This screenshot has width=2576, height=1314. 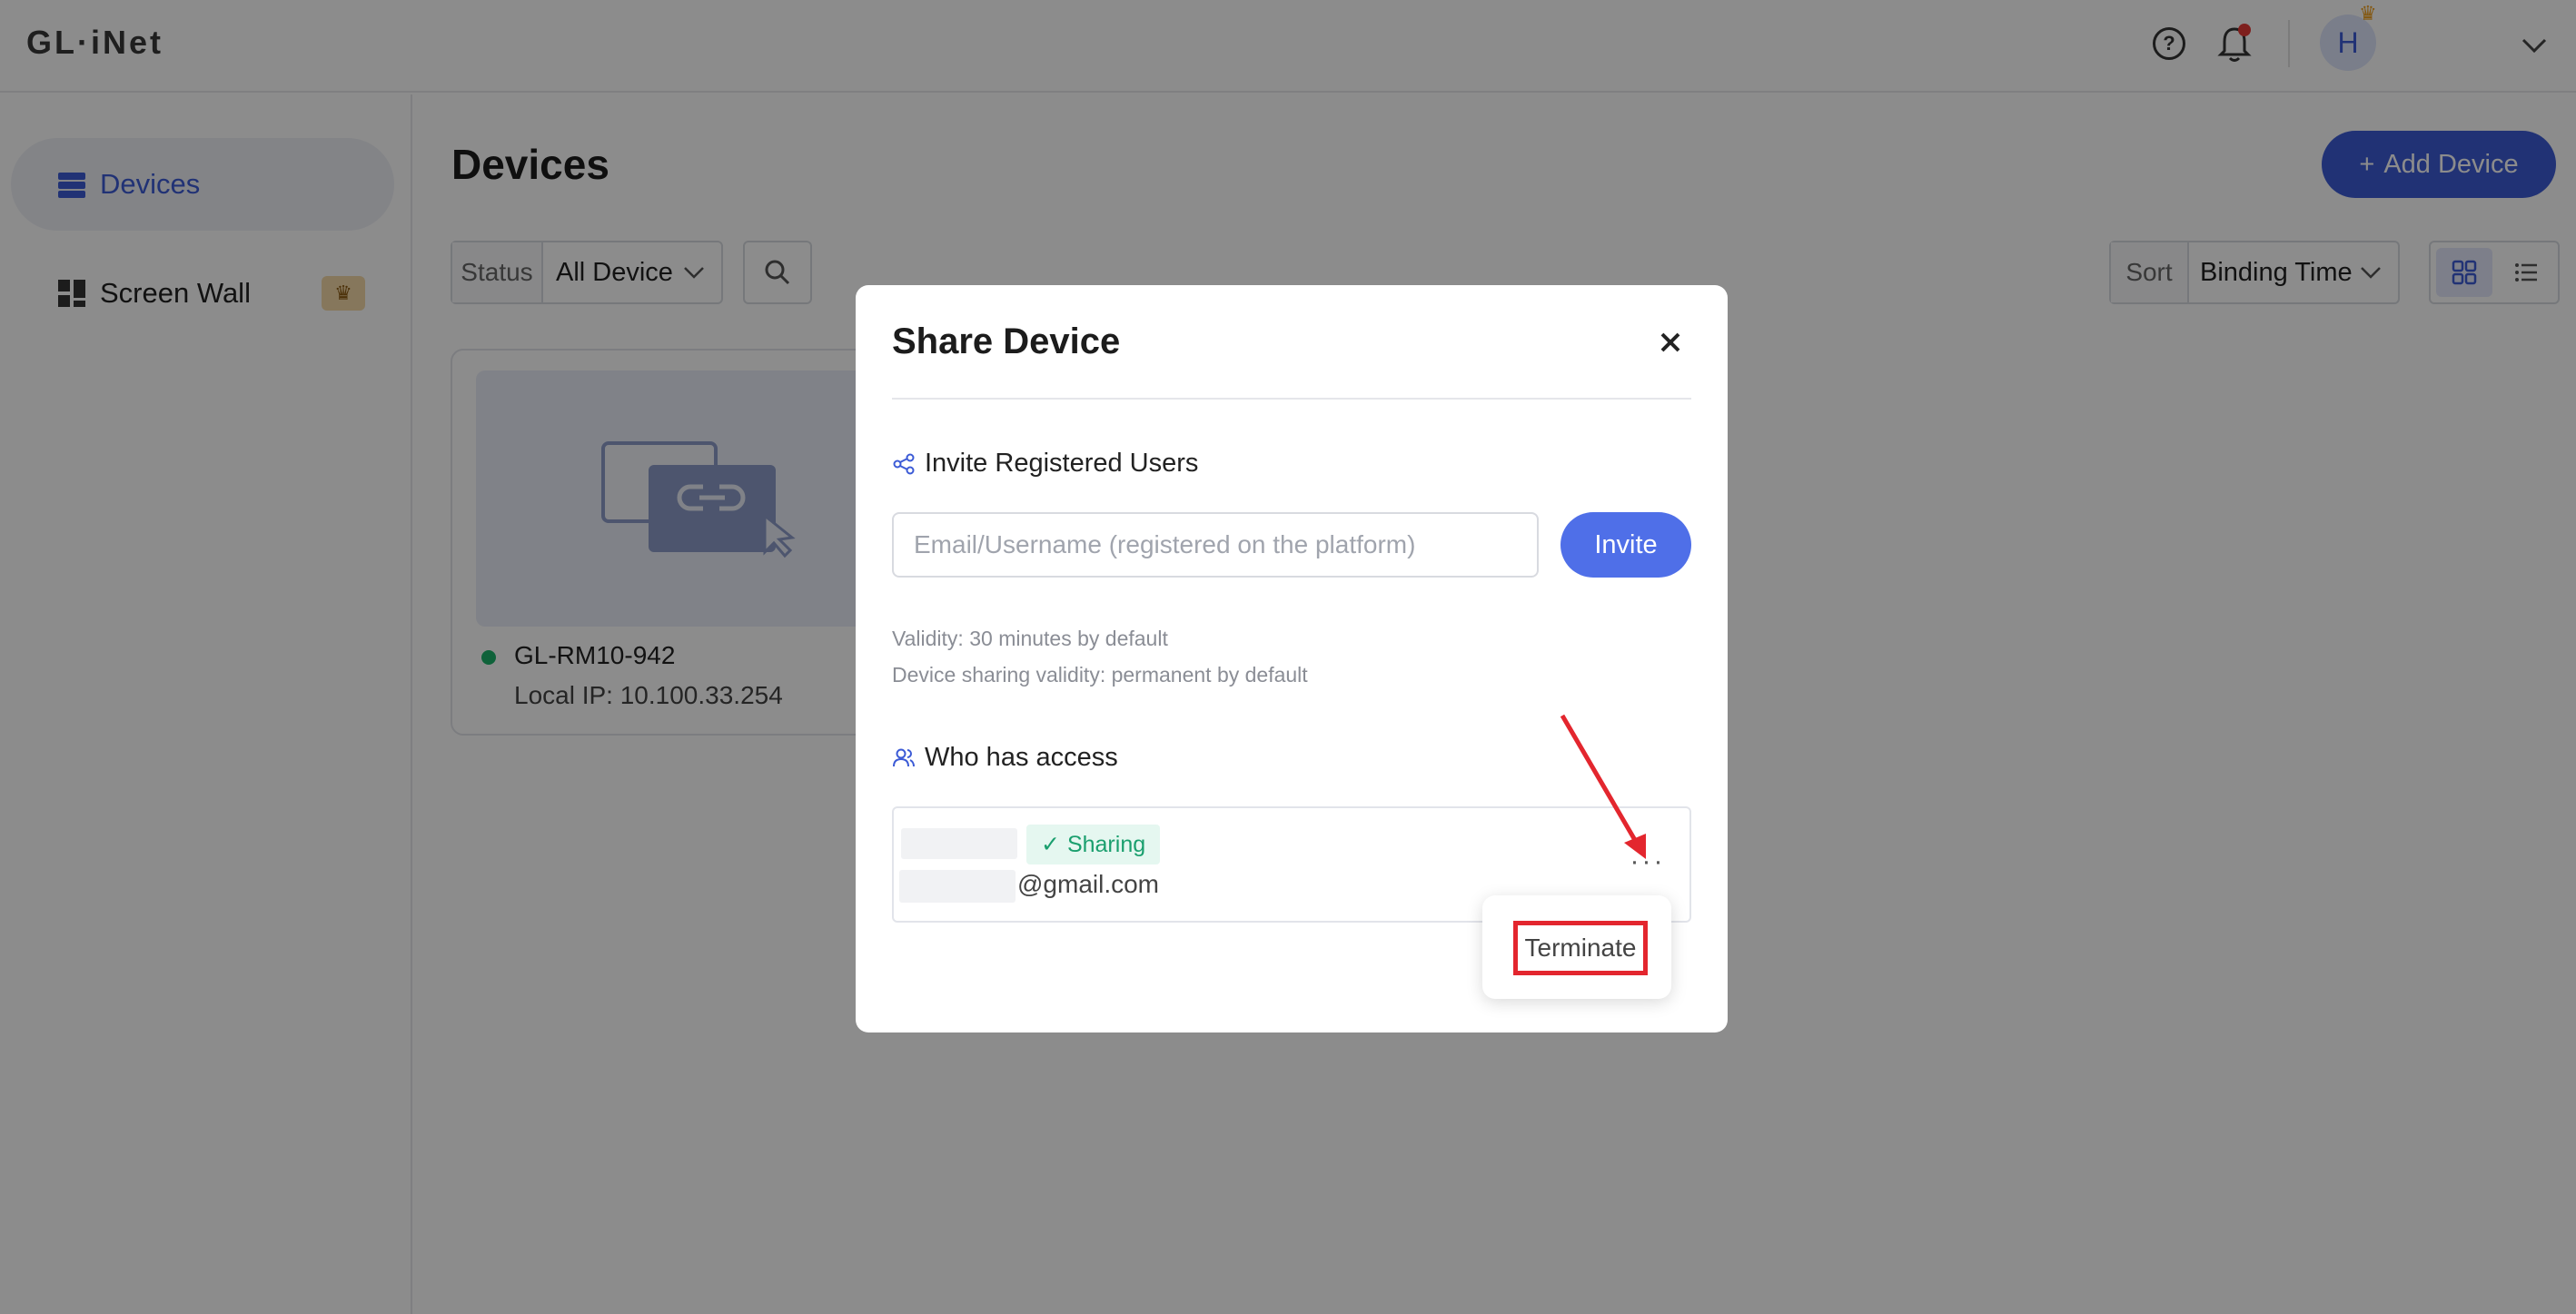 What do you see at coordinates (1030, 638) in the screenshot?
I see `validity-note: Validity: 30 minutes by default` at bounding box center [1030, 638].